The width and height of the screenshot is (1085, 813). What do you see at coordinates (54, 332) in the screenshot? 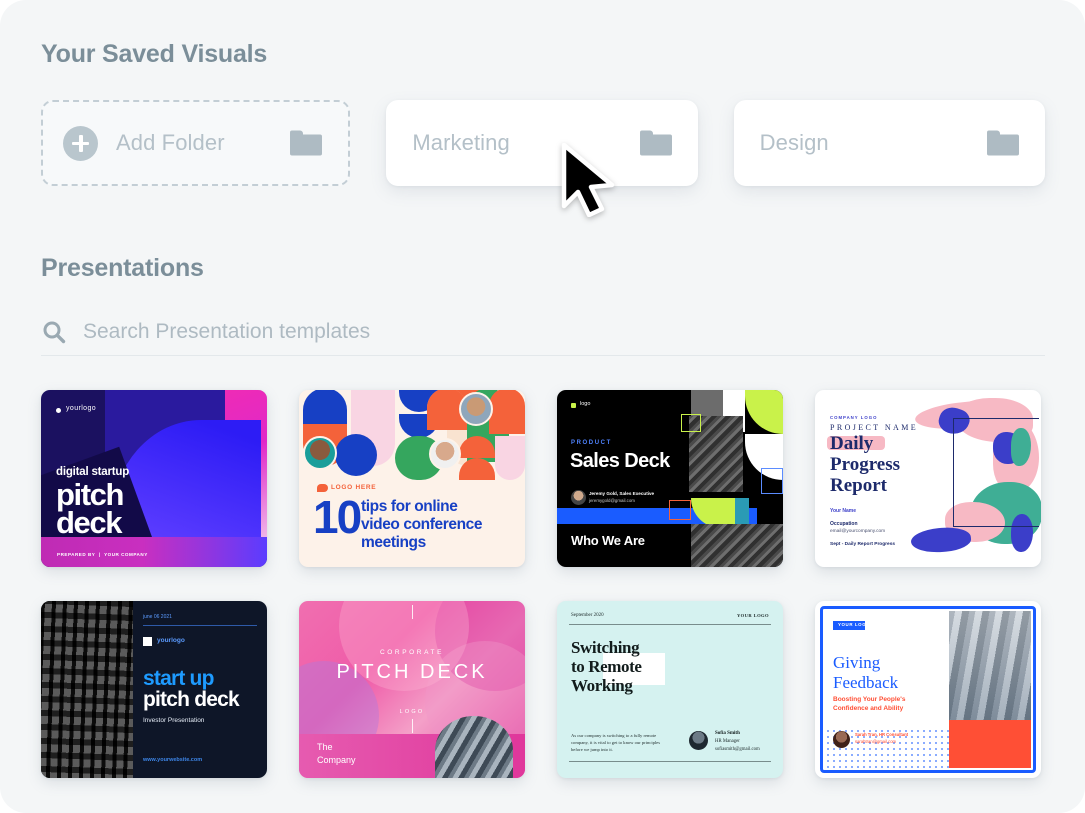
I see `search-icon` at bounding box center [54, 332].